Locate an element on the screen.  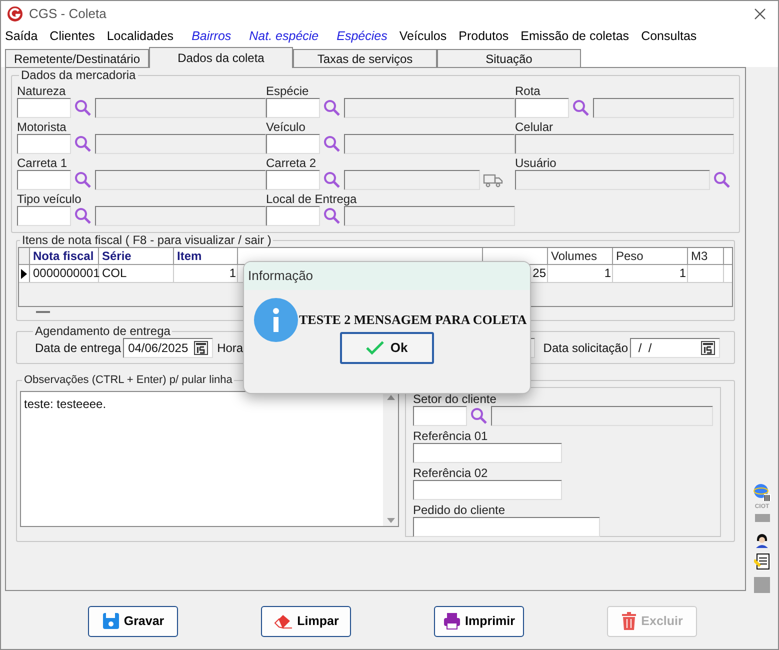
column-header: M3 is located at coordinates (706, 256).